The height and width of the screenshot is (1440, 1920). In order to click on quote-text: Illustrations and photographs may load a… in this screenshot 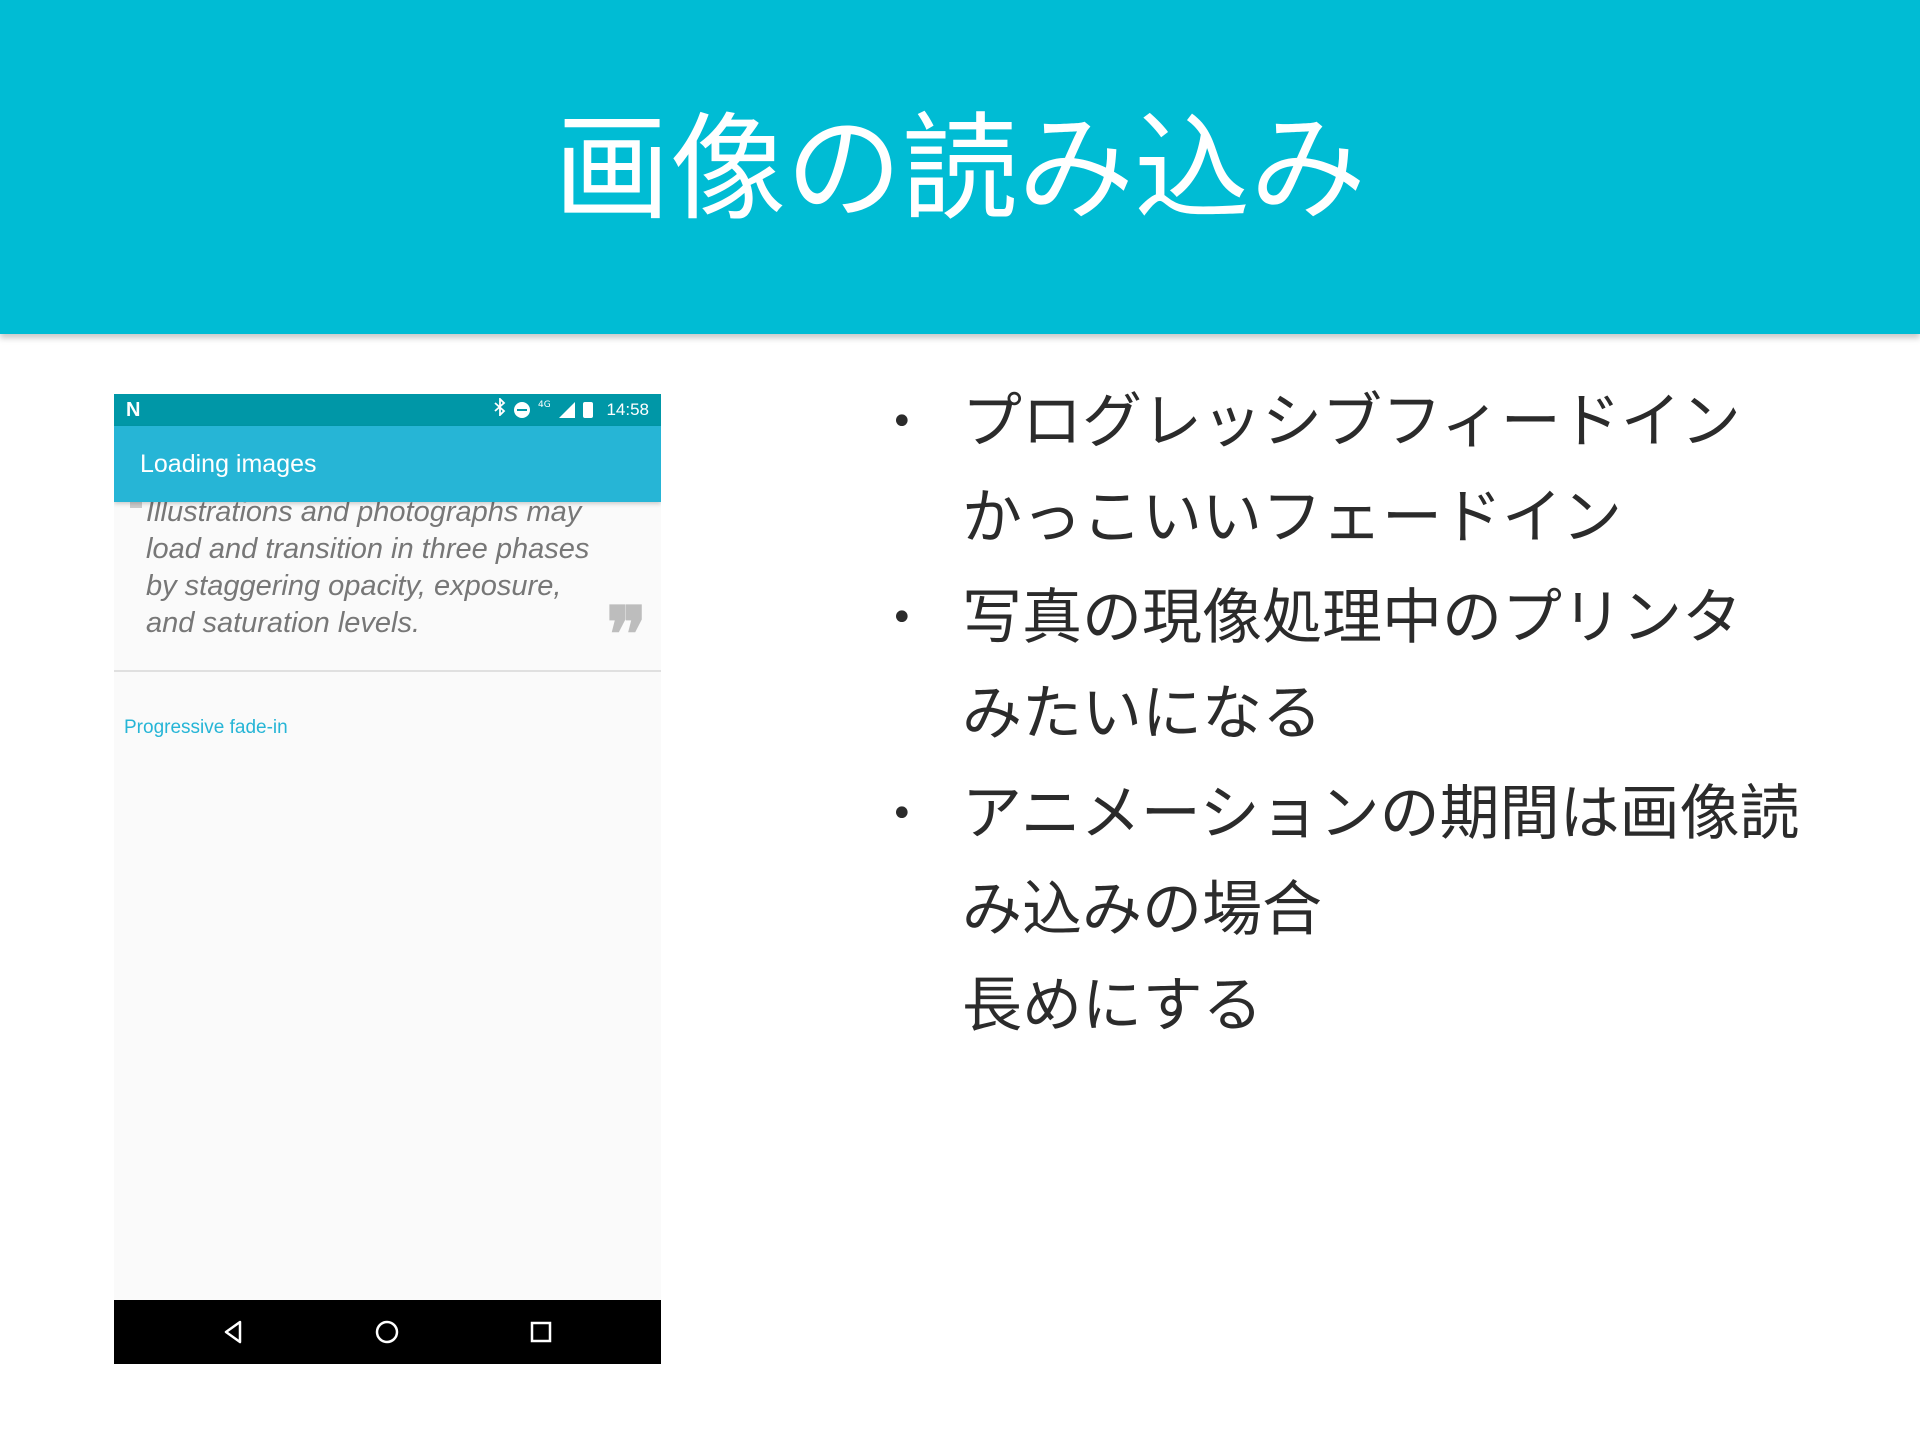, I will do `click(391, 568)`.